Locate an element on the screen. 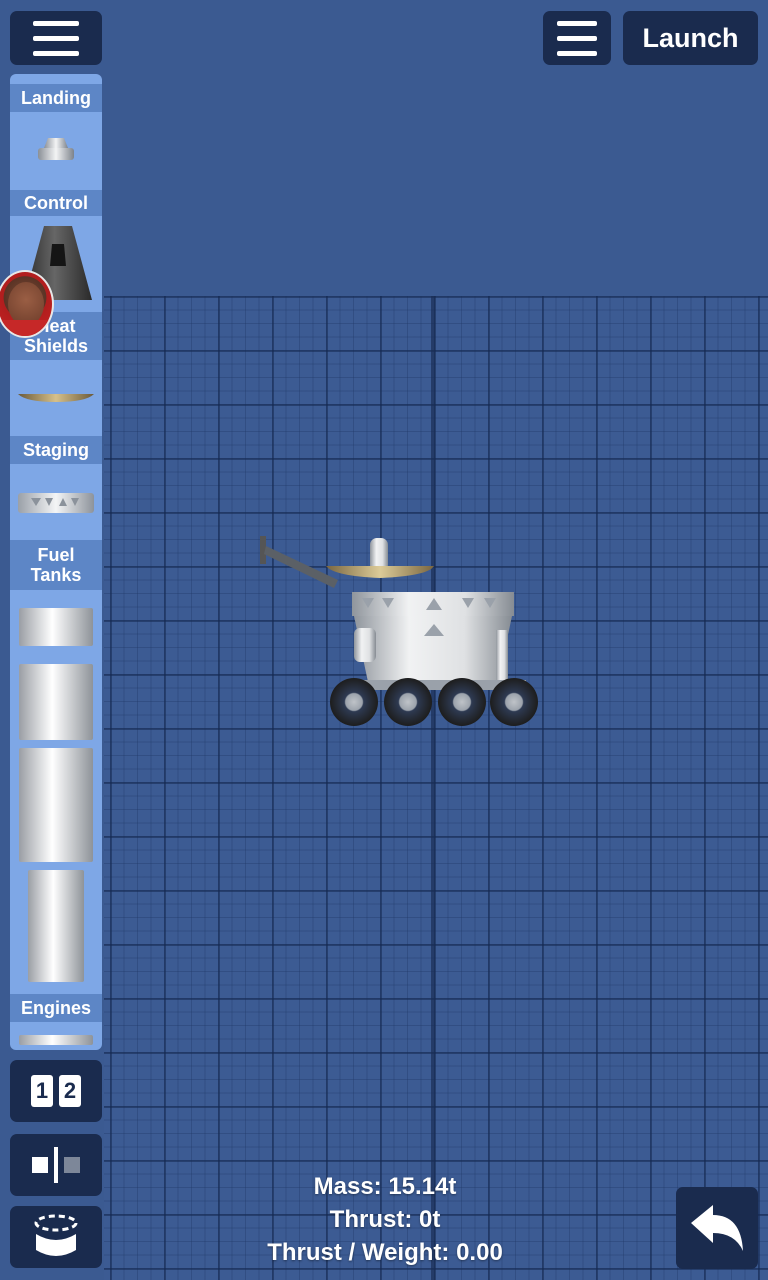  fuel-tank-view-button is located at coordinates (56, 1237).